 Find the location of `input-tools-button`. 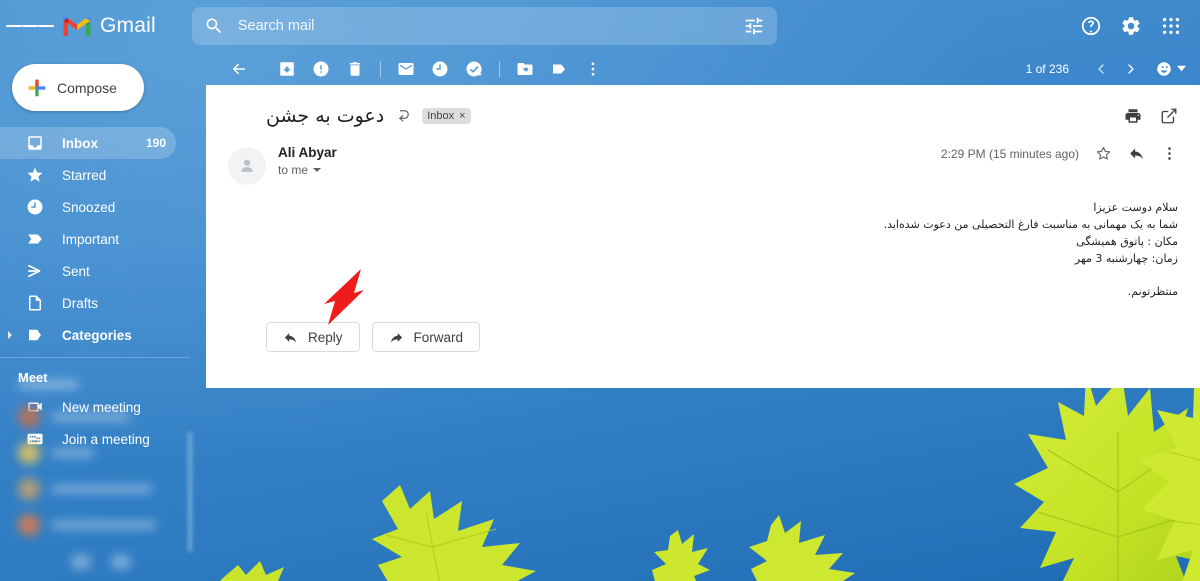

input-tools-button is located at coordinates (1166, 69).